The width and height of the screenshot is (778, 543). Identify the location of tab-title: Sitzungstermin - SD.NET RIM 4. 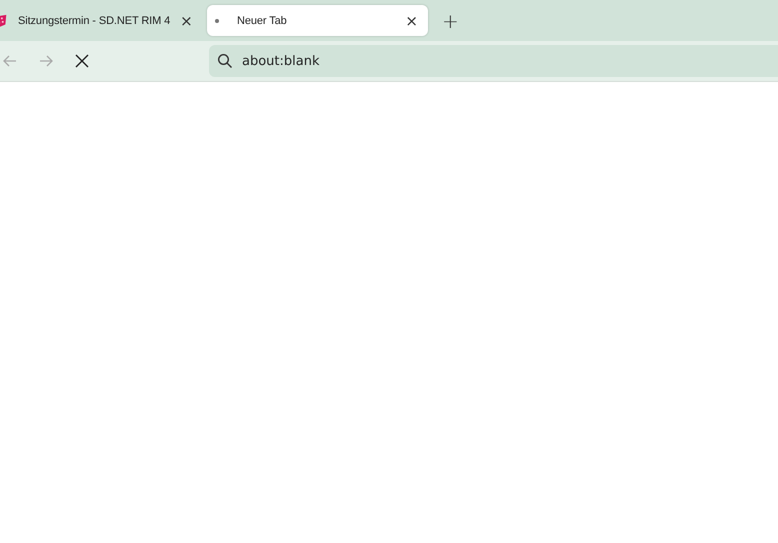
(94, 20).